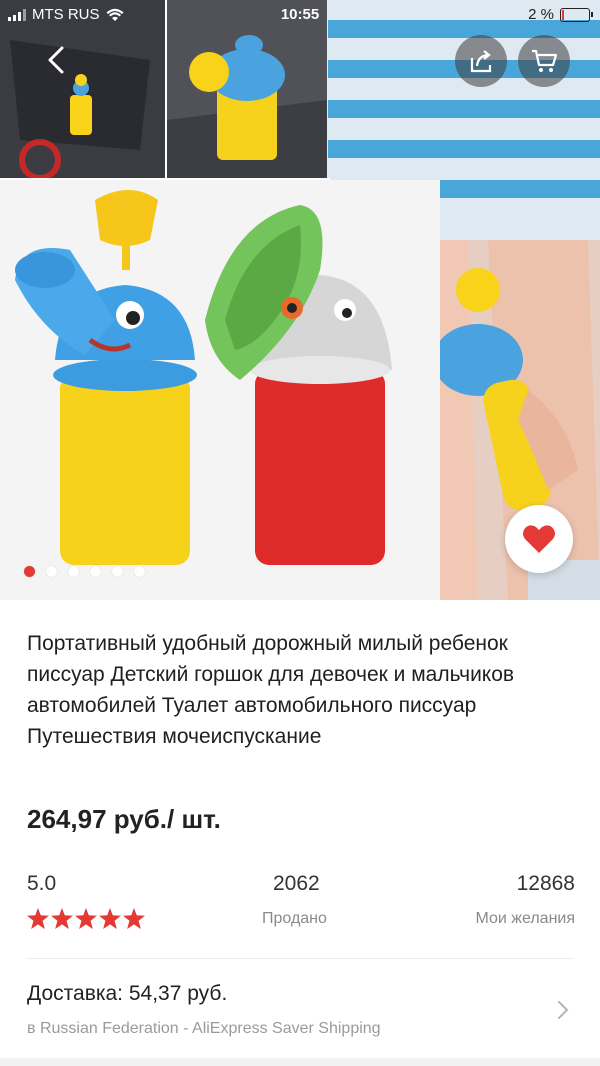 Image resolution: width=600 pixels, height=1066 pixels. I want to click on rating-value: 5.0, so click(42, 883).